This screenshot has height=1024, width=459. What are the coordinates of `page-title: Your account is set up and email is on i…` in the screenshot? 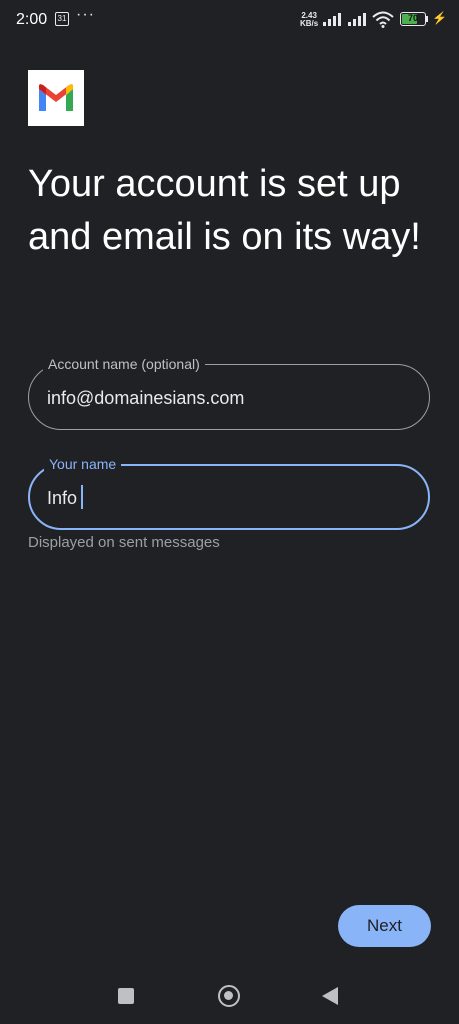 It's located at (224, 210).